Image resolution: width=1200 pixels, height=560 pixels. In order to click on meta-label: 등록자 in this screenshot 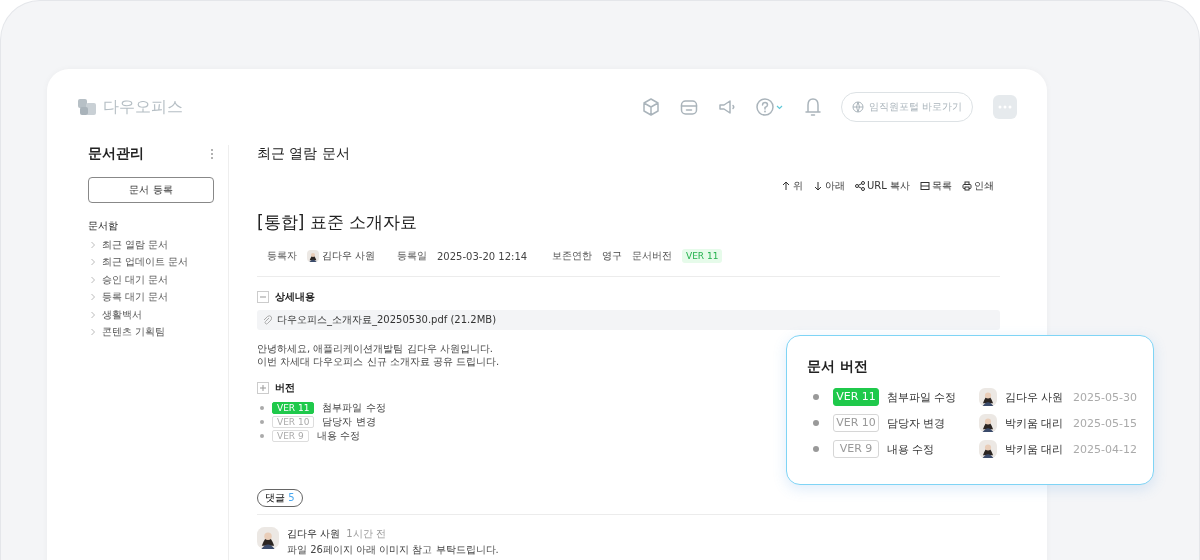, I will do `click(282, 256)`.